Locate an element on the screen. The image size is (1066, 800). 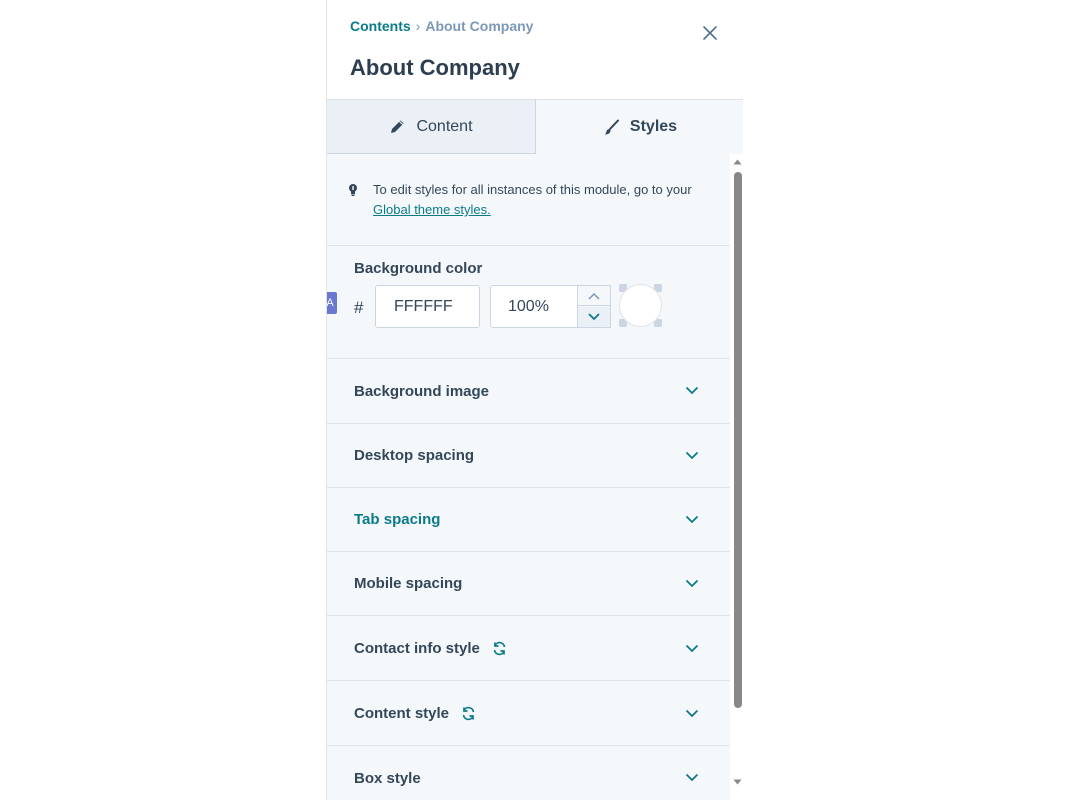
tab-bar: Content Styles is located at coordinates (535, 126).